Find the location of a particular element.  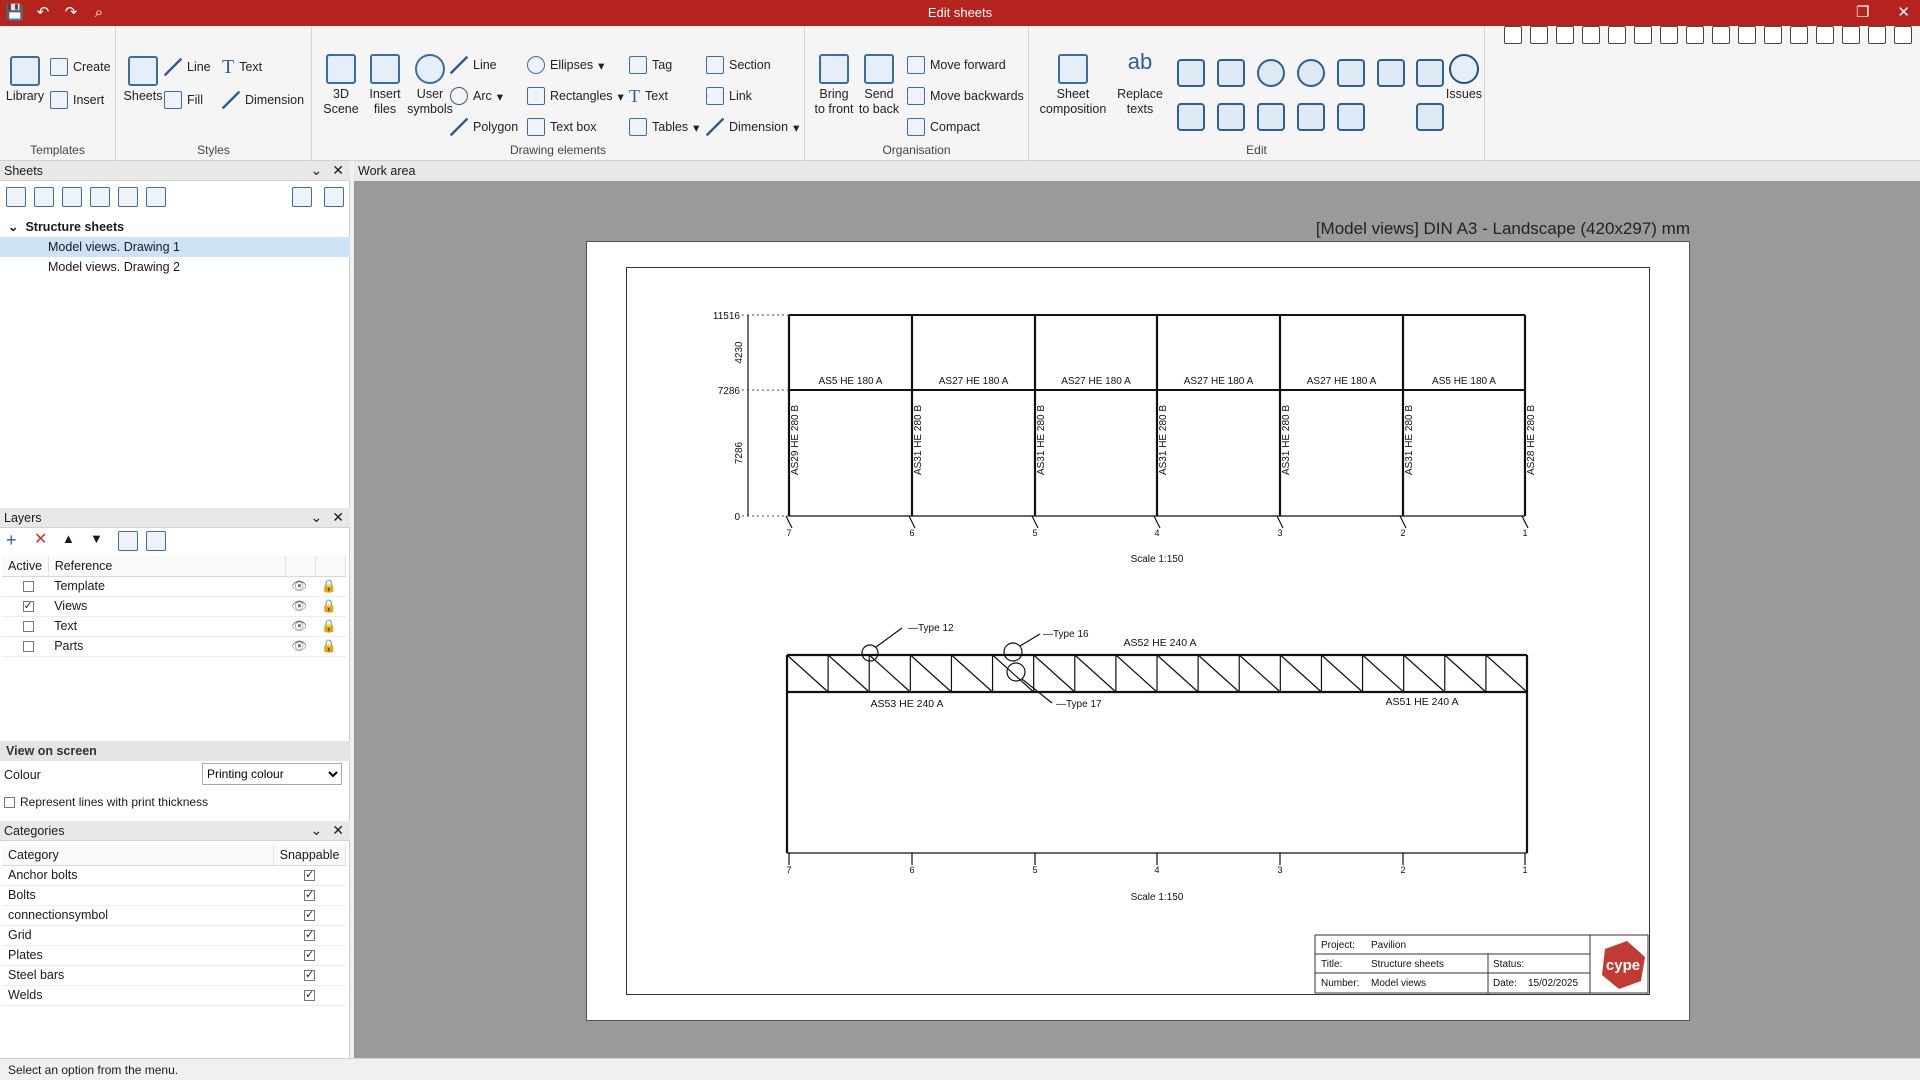

tag-label: —Type 16 is located at coordinates (1066, 634).